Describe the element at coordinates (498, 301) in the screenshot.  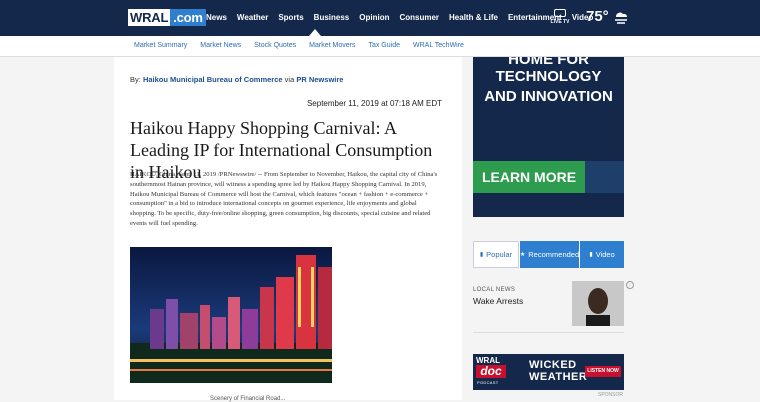
I see `local-news-title-link: Wake Arrests` at that location.